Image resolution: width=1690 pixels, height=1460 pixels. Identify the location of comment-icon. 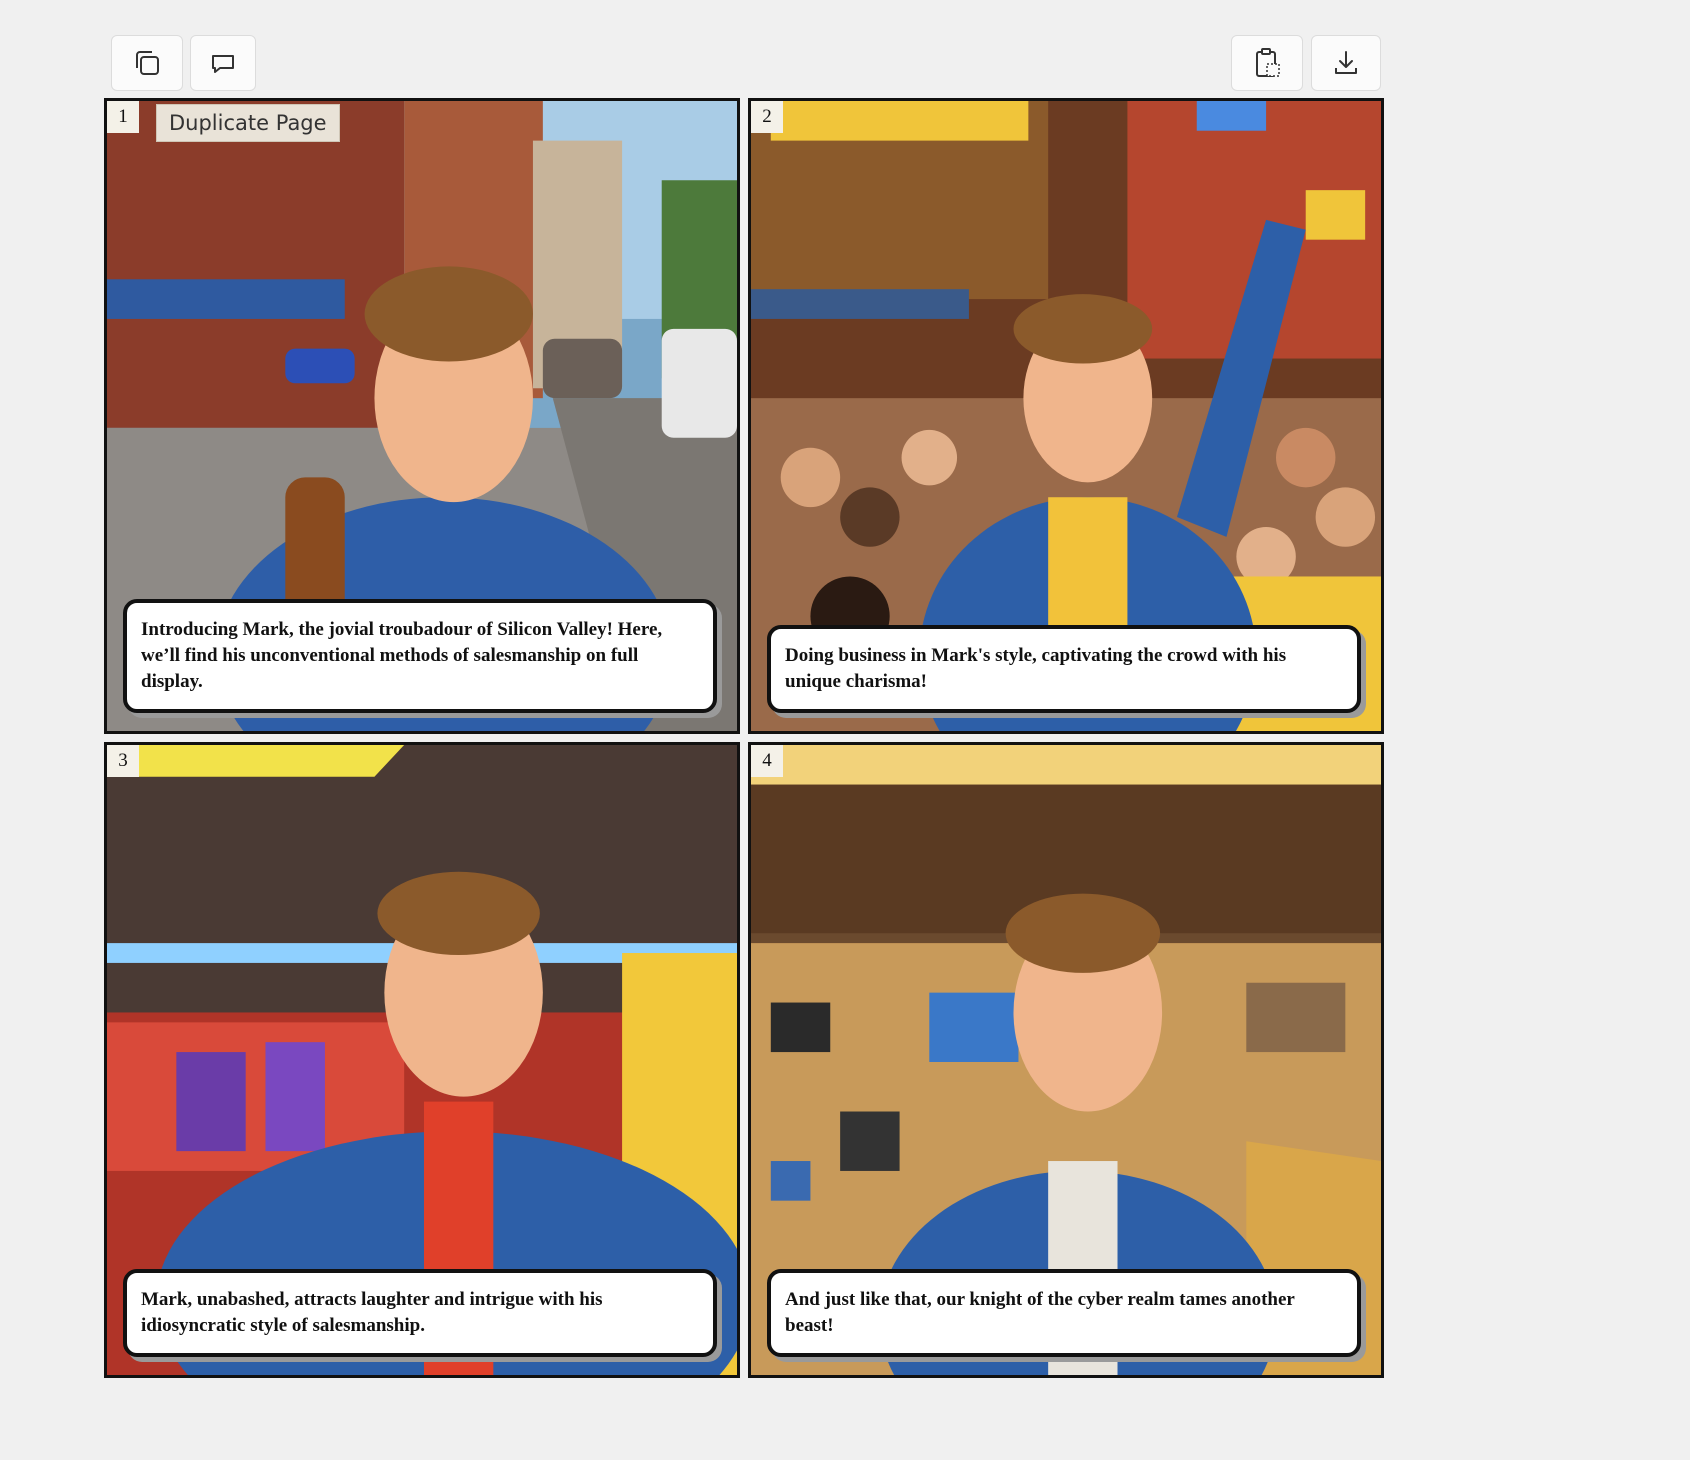
(223, 64).